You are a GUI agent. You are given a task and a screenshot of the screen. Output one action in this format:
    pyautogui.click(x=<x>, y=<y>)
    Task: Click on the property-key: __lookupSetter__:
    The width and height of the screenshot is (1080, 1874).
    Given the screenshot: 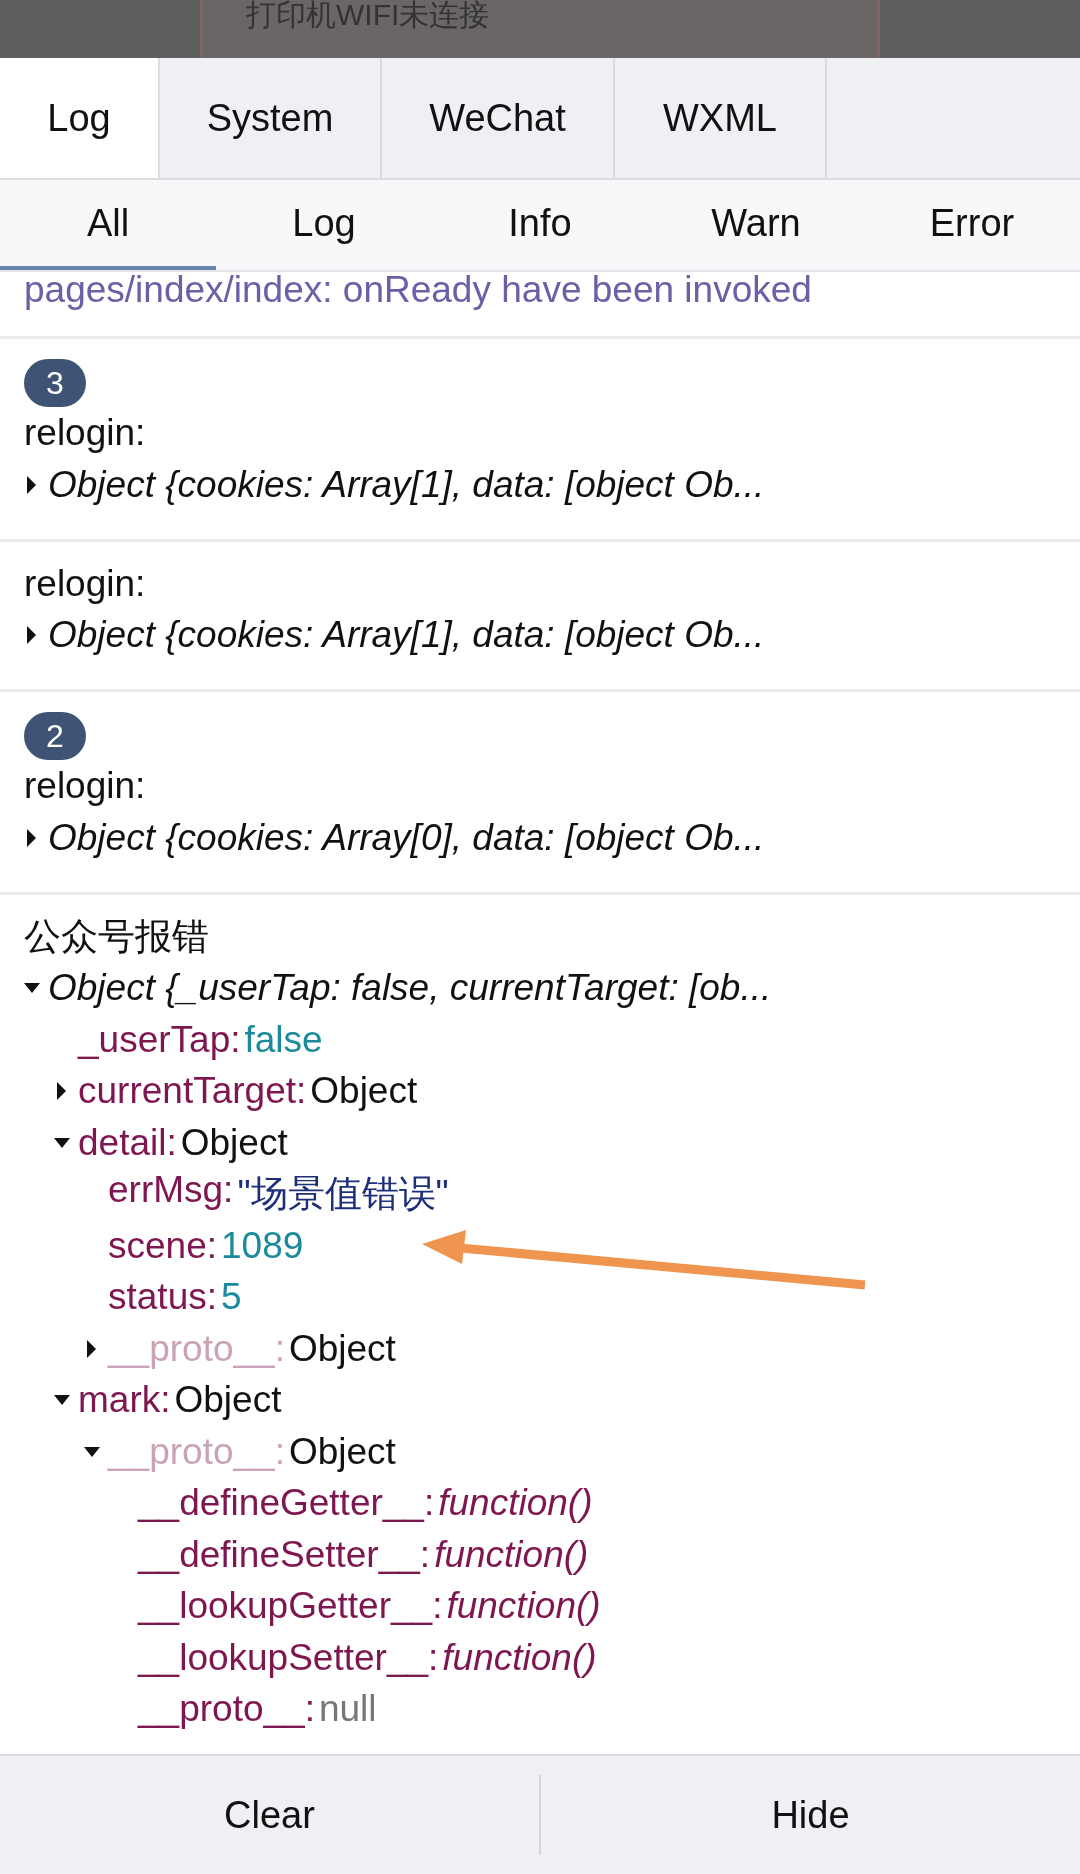 What is the action you would take?
    pyautogui.click(x=288, y=1657)
    